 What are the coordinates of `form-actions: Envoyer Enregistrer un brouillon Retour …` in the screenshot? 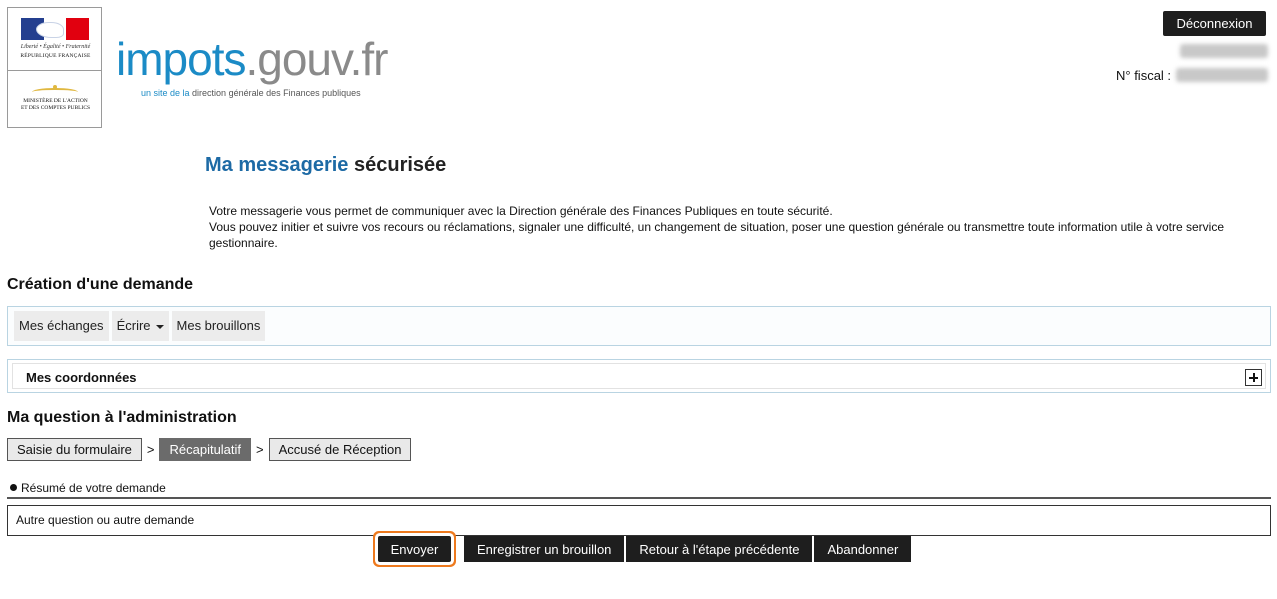 It's located at (645, 549).